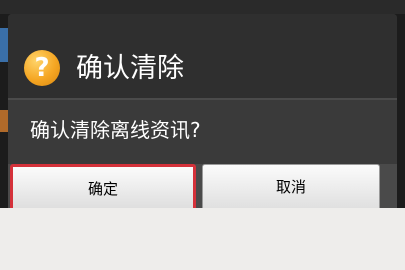 Image resolution: width=405 pixels, height=270 pixels. I want to click on dialog-title: 确认清除, so click(130, 68).